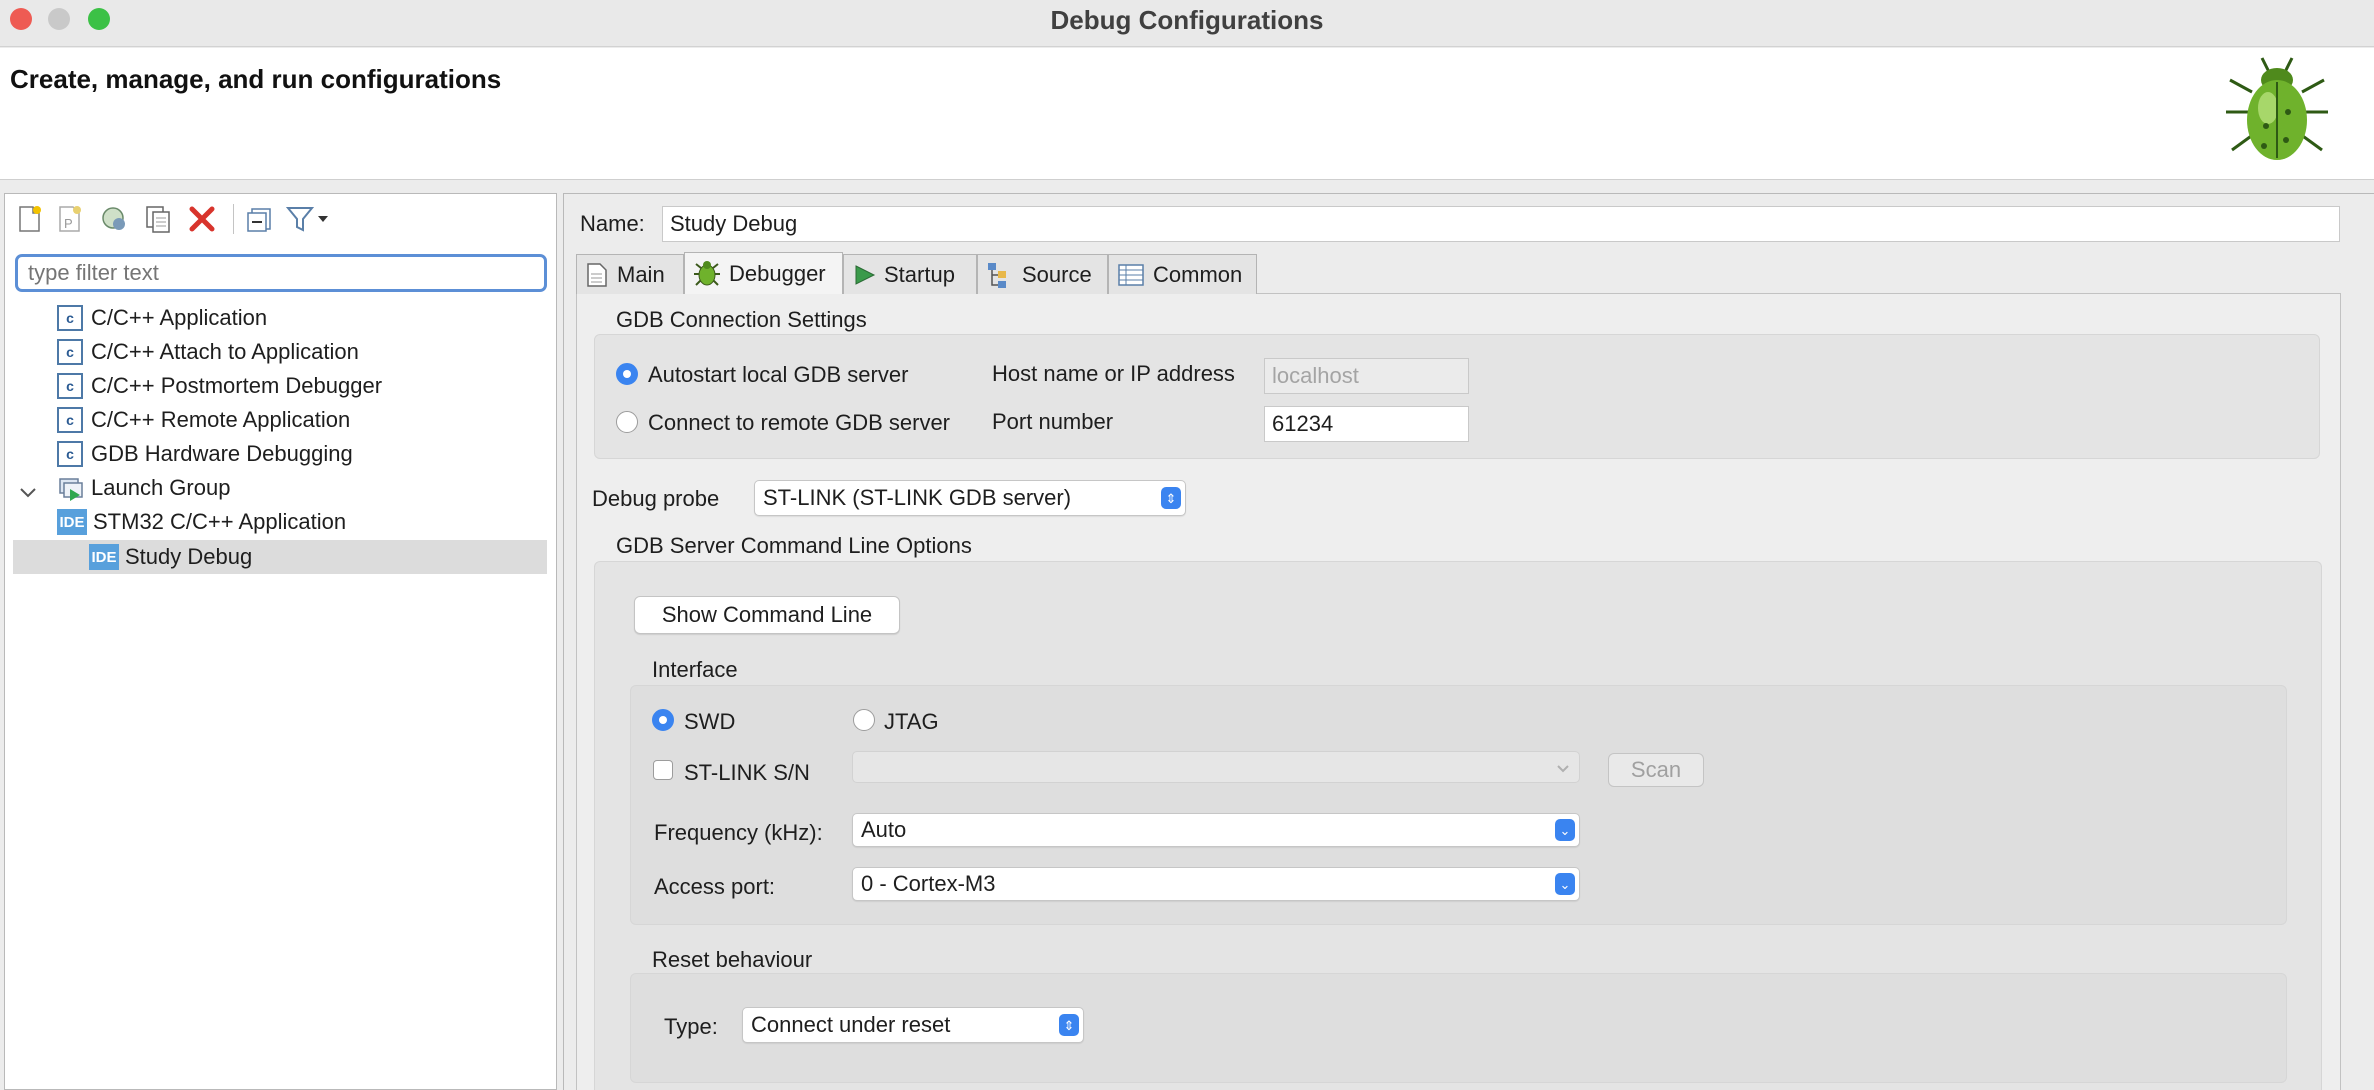  Describe the element at coordinates (323, 219) in the screenshot. I see `filter-dropdown-icon` at that location.